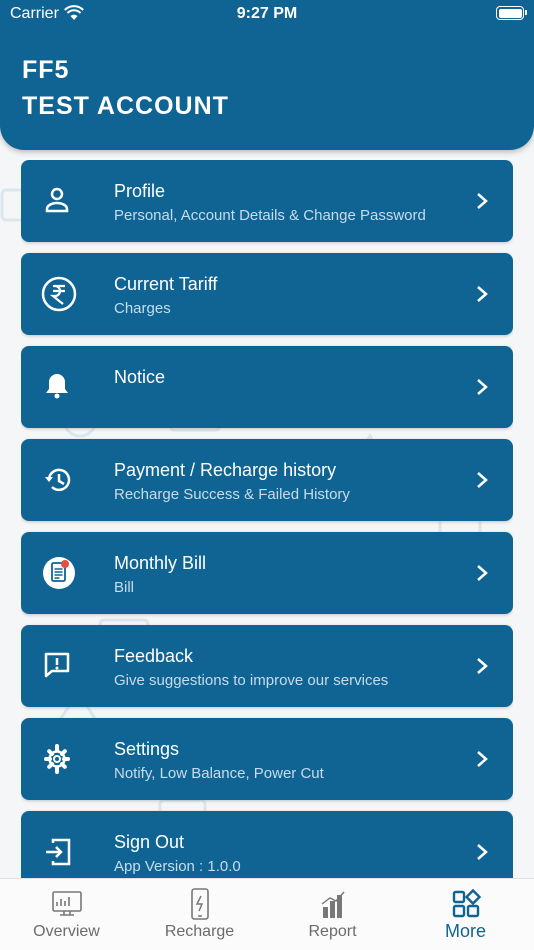 The height and width of the screenshot is (950, 534). I want to click on menu-item-title: Settings, so click(147, 749).